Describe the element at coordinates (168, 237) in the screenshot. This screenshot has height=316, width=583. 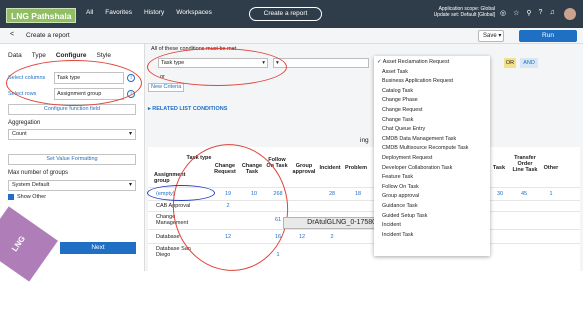
I see `row-label: Database` at that location.